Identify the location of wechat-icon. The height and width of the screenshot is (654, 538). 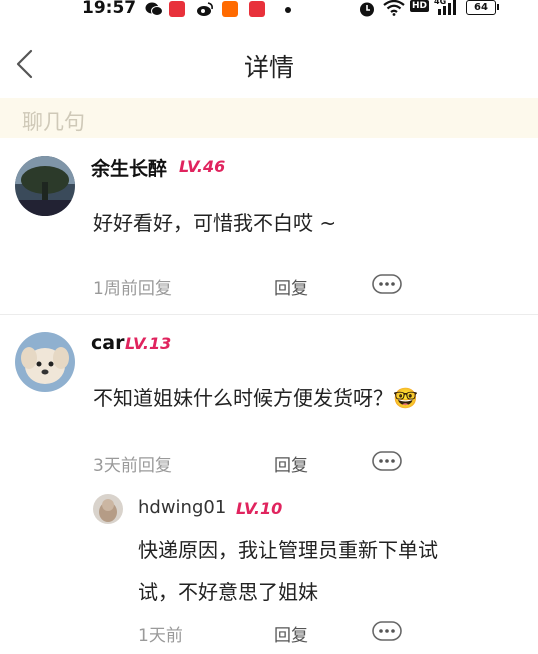
(154, 9).